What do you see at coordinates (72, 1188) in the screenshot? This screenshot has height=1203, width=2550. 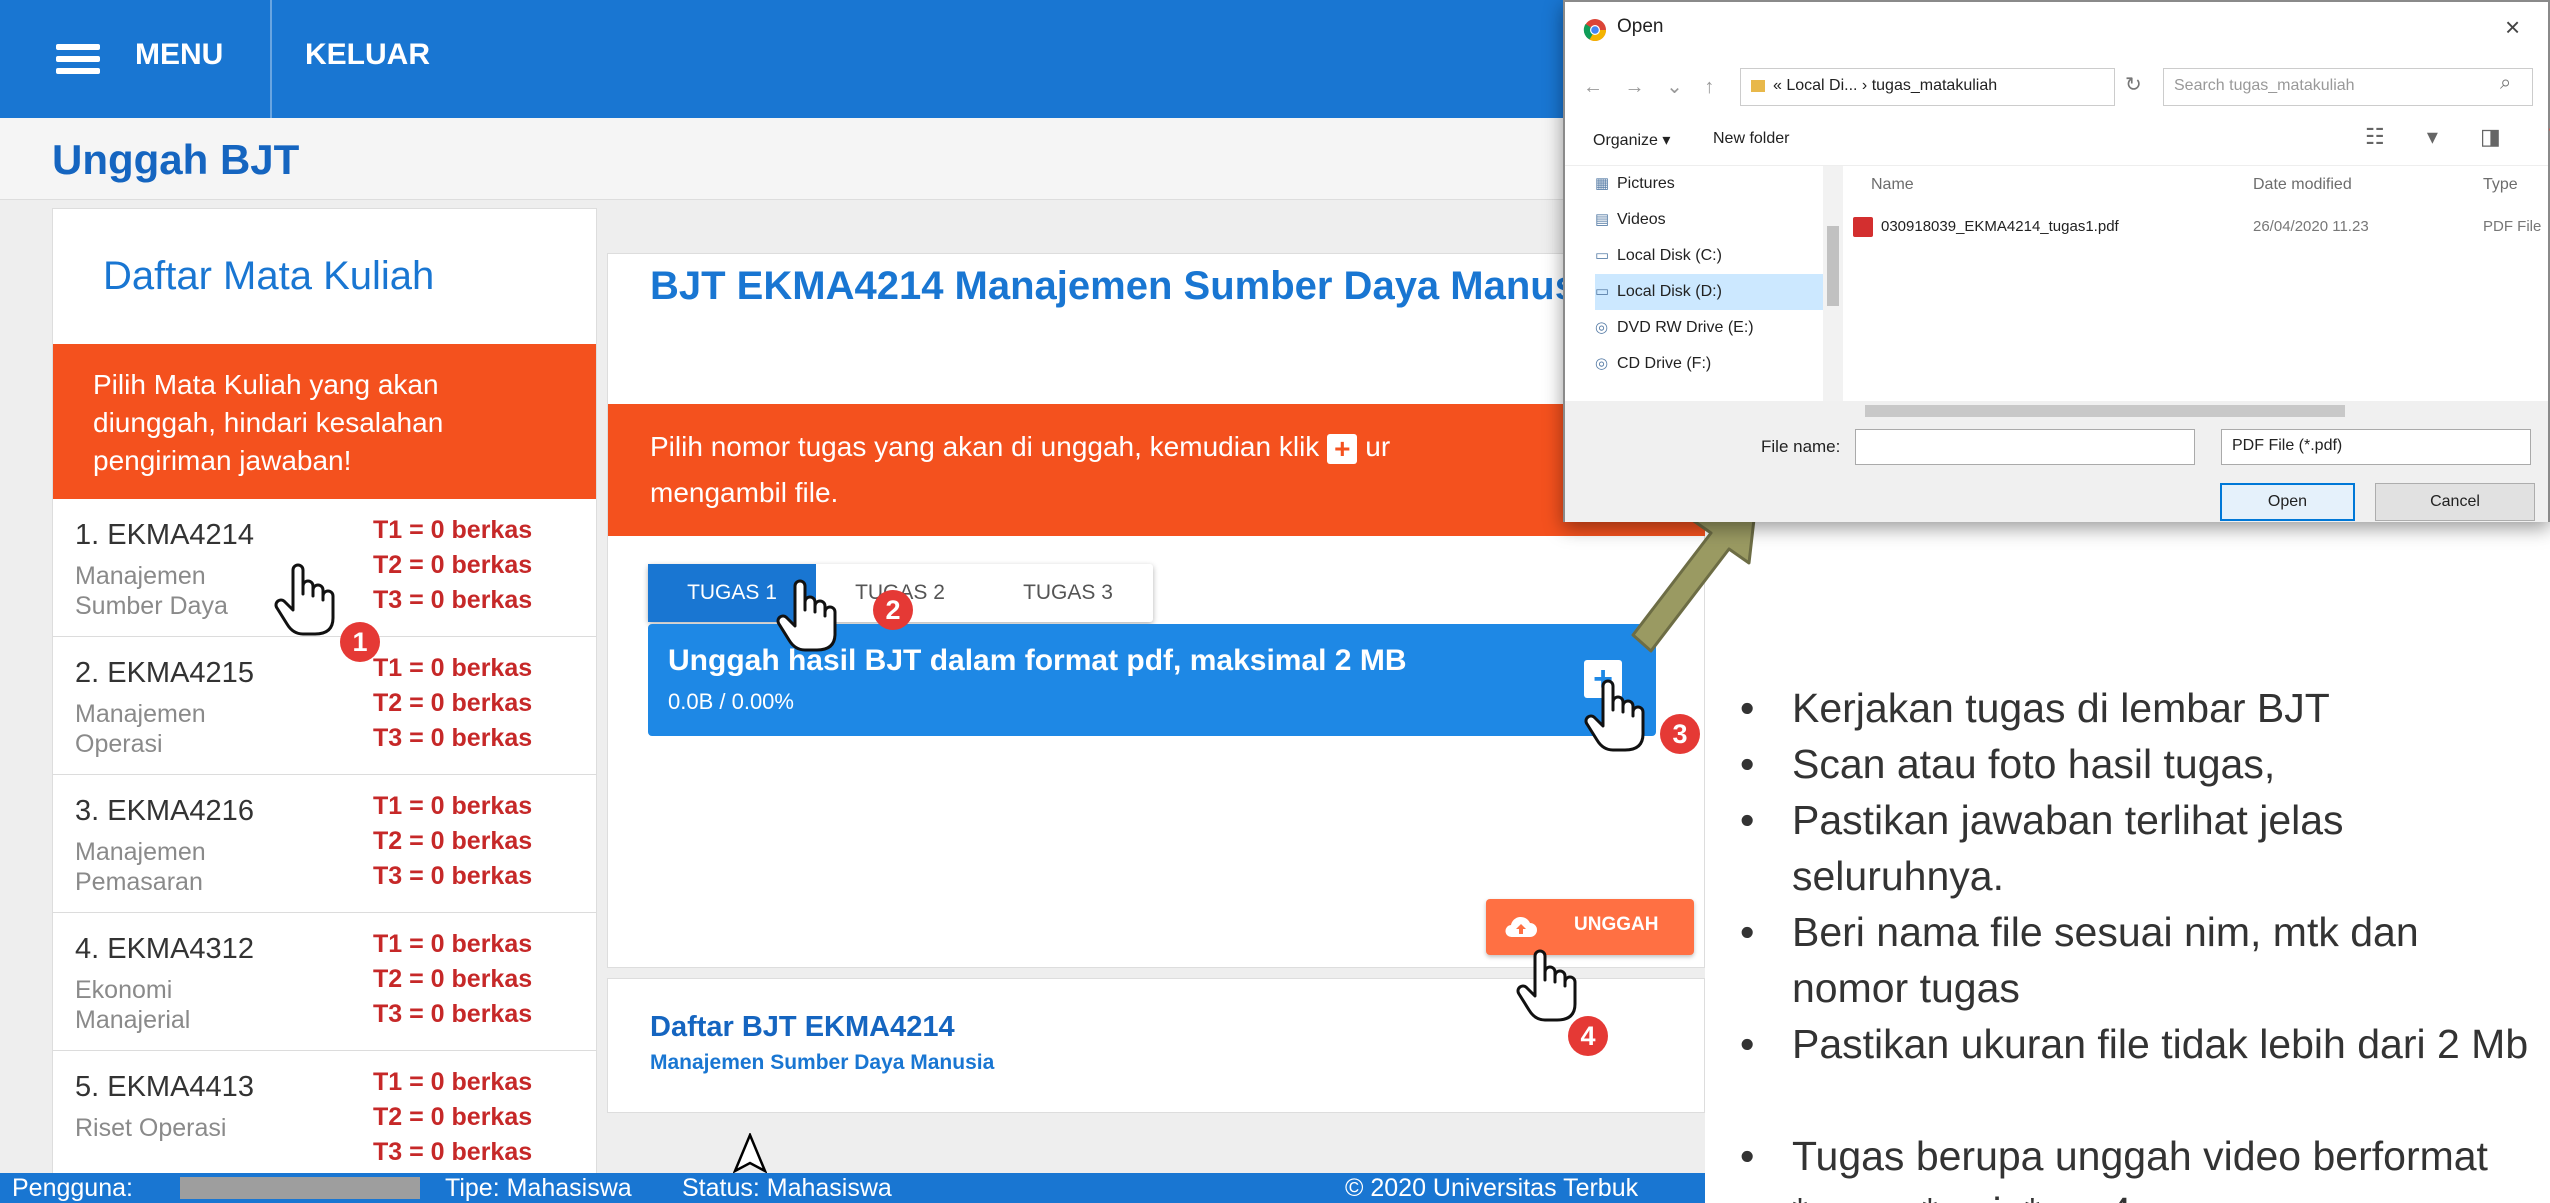 I see `footer-user-label: Pengguna:` at bounding box center [72, 1188].